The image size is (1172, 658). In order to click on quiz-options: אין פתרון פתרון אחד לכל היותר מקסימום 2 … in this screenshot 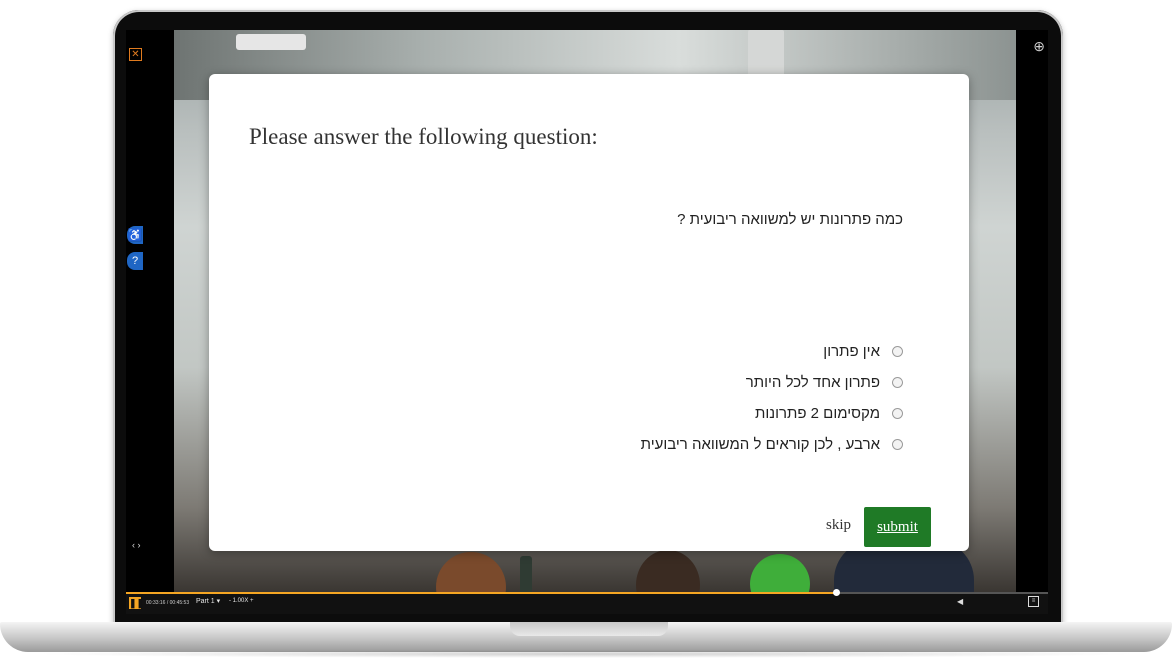, I will do `click(772, 398)`.